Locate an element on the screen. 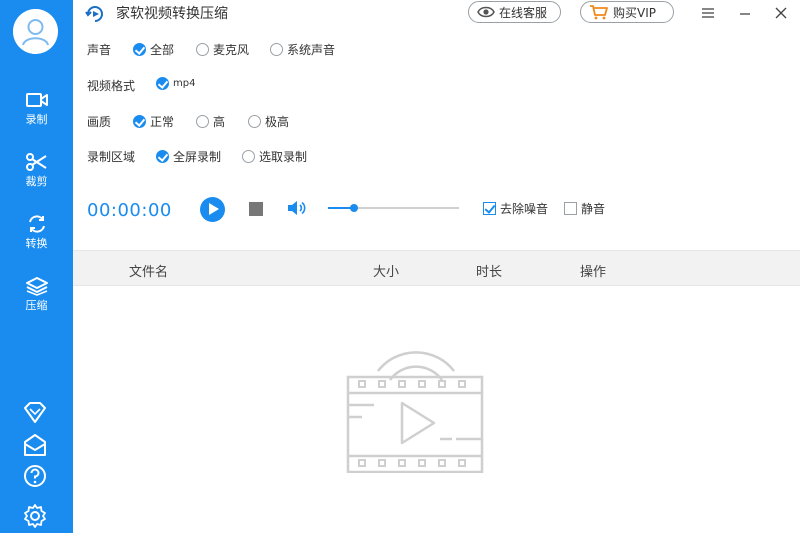 The image size is (800, 533). buy-vip-label: 购买VIP is located at coordinates (634, 12).